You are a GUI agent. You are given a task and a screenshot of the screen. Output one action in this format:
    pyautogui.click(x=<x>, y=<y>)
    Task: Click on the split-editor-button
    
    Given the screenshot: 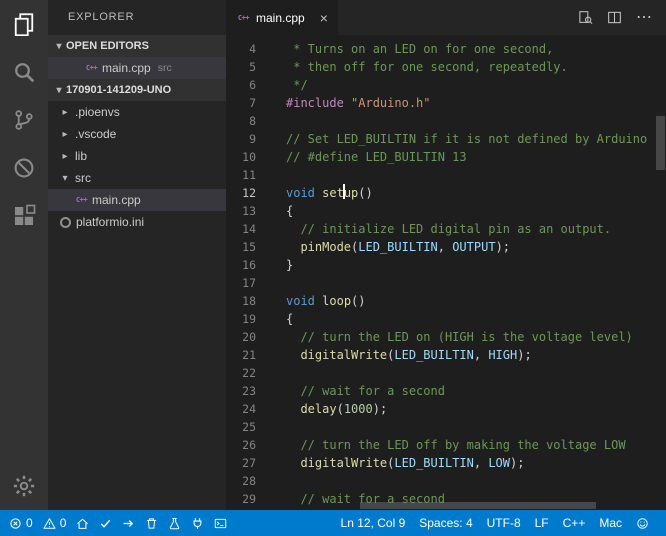 What is the action you would take?
    pyautogui.click(x=614, y=17)
    